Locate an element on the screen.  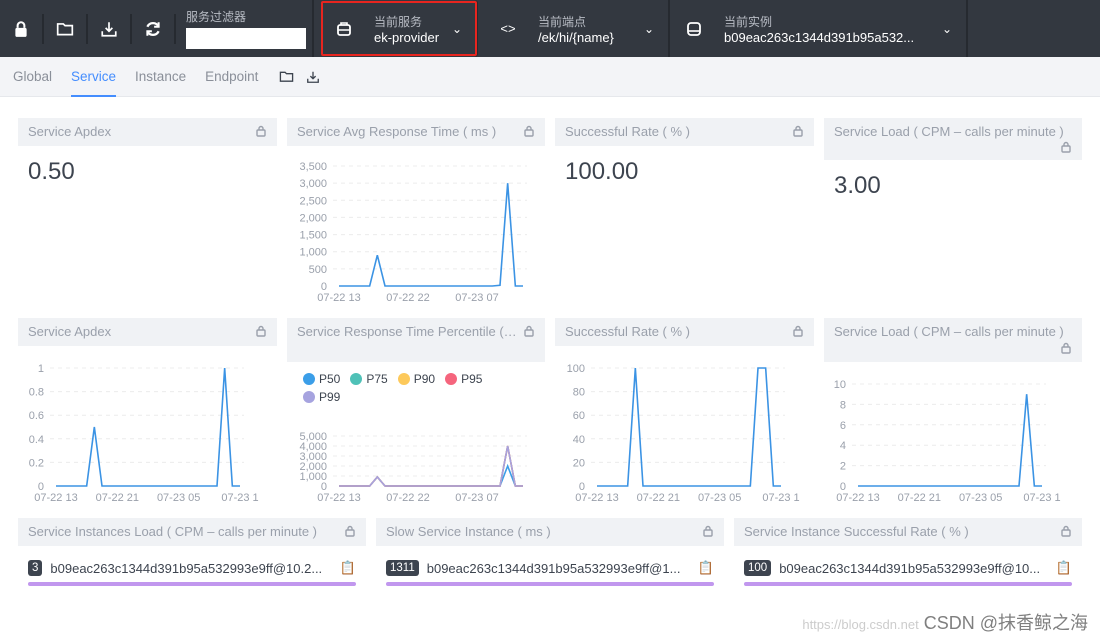
current-service-select: 当前服务 ek-provider ⌄ is located at coordinates (399, 28).